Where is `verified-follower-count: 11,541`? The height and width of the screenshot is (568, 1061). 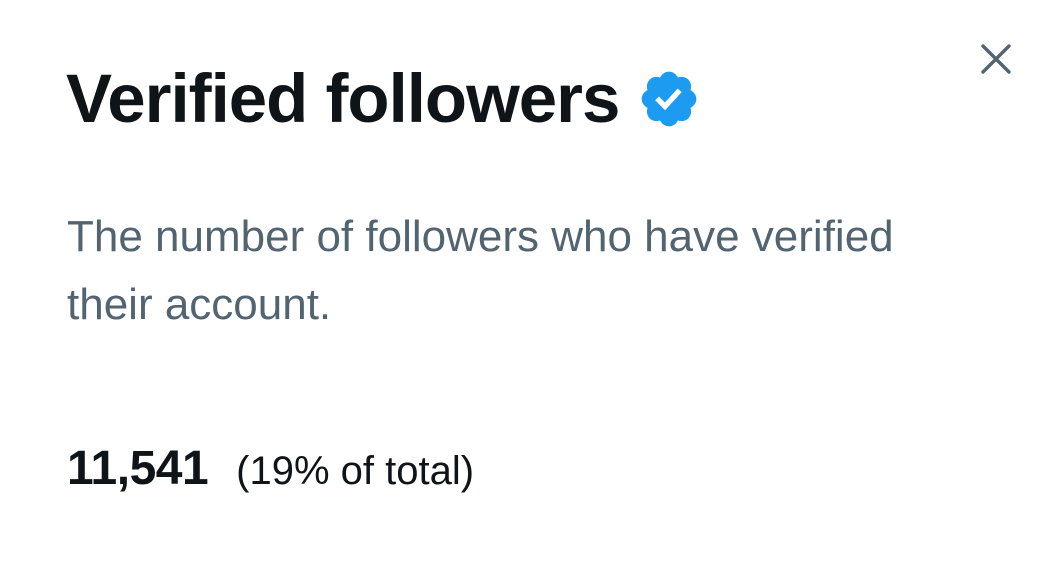 verified-follower-count: 11,541 is located at coordinates (138, 468).